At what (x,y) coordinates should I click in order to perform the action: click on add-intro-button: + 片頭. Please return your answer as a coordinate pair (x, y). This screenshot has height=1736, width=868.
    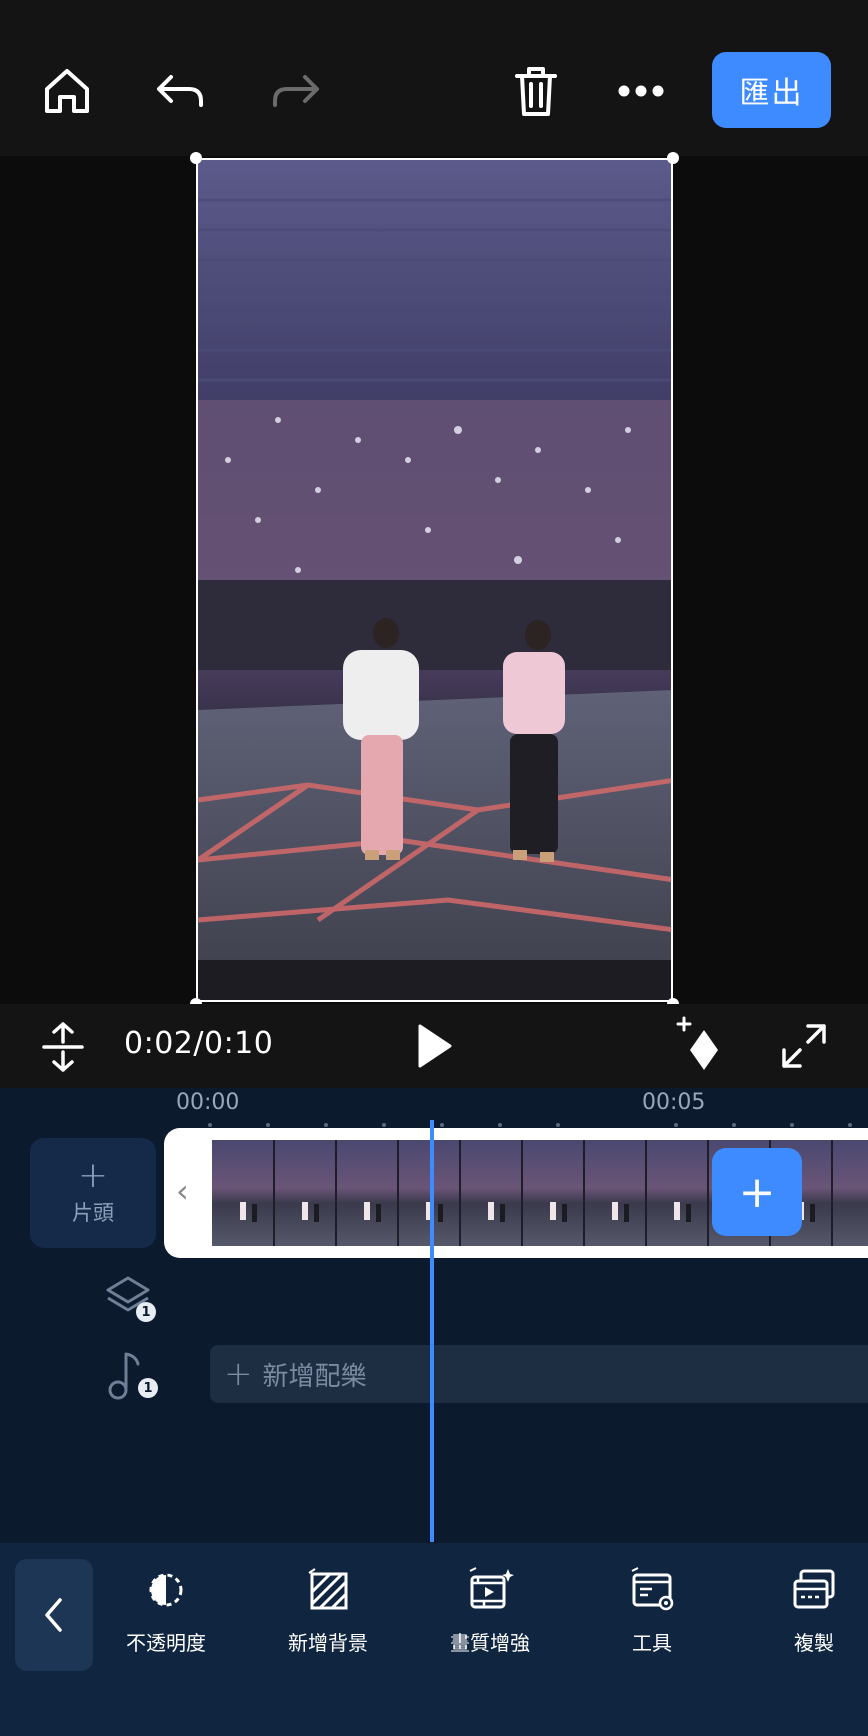
    Looking at the image, I should click on (93, 1193).